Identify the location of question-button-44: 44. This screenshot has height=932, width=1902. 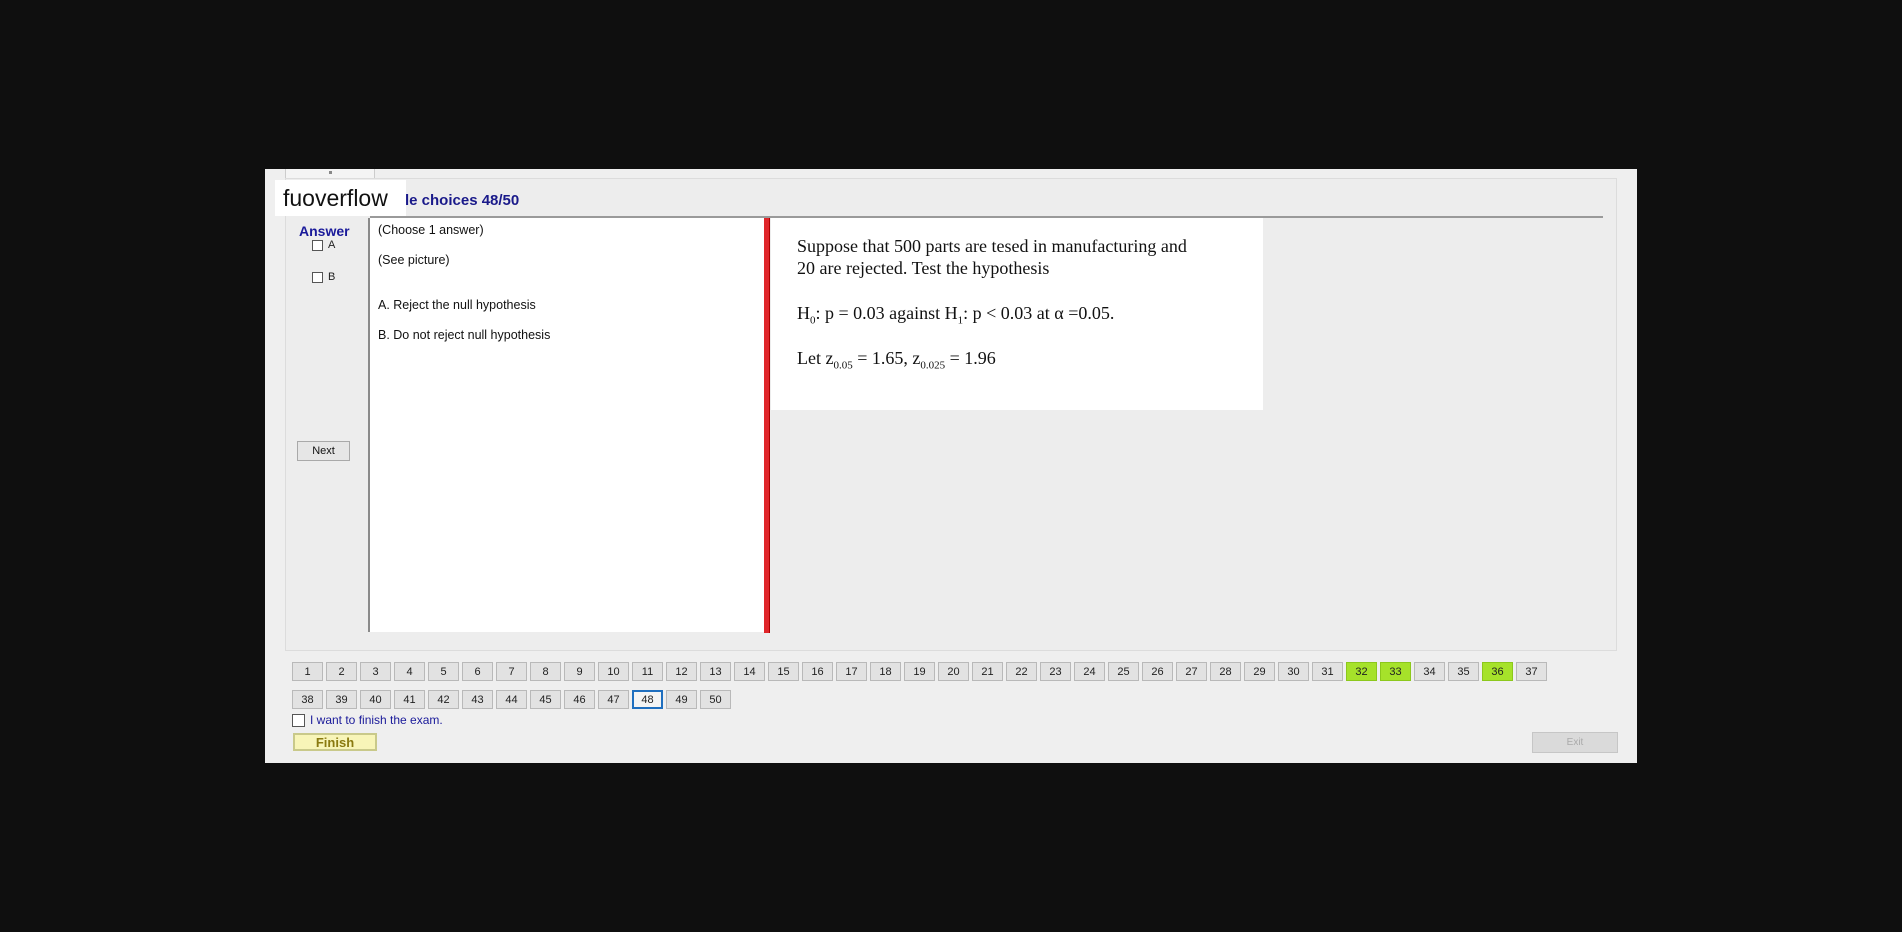
(511, 699).